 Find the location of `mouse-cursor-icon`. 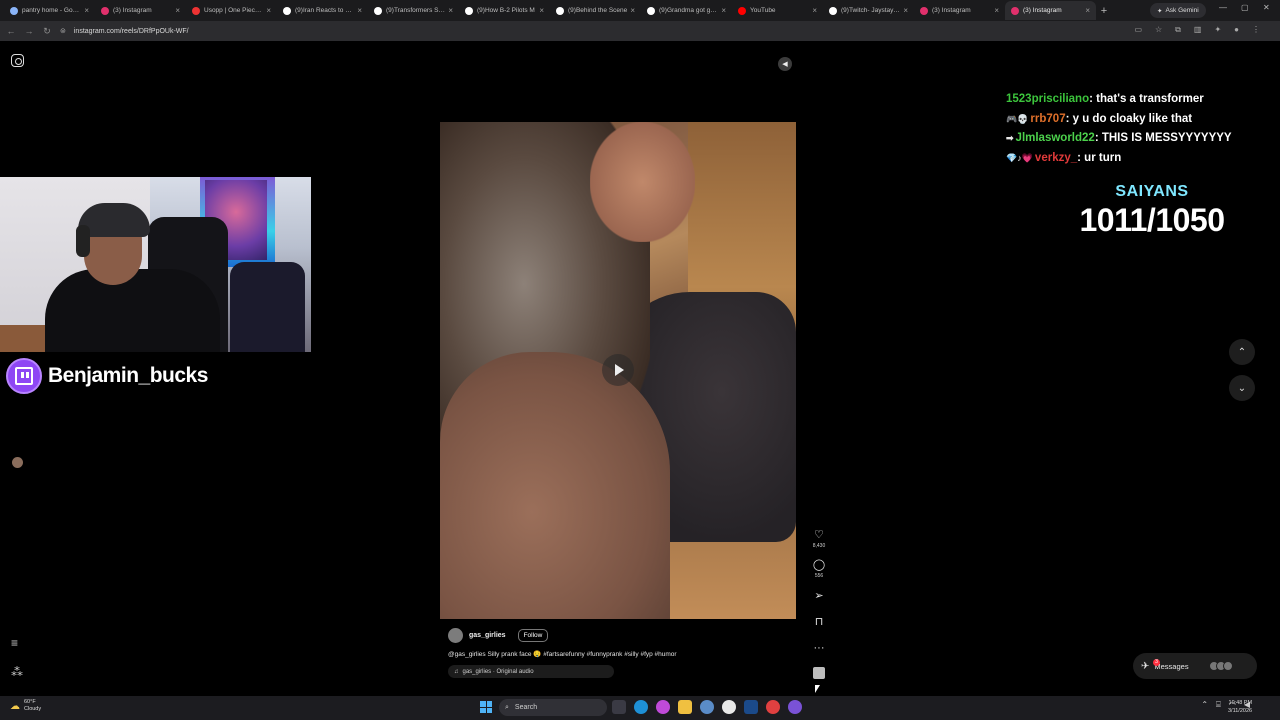

mouse-cursor-icon is located at coordinates (817, 689).